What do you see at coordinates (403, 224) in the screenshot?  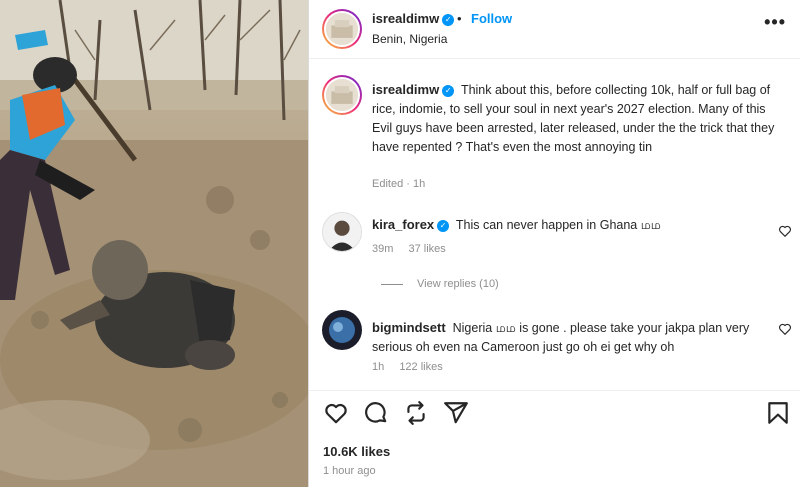 I see `comment-username: kira_forex` at bounding box center [403, 224].